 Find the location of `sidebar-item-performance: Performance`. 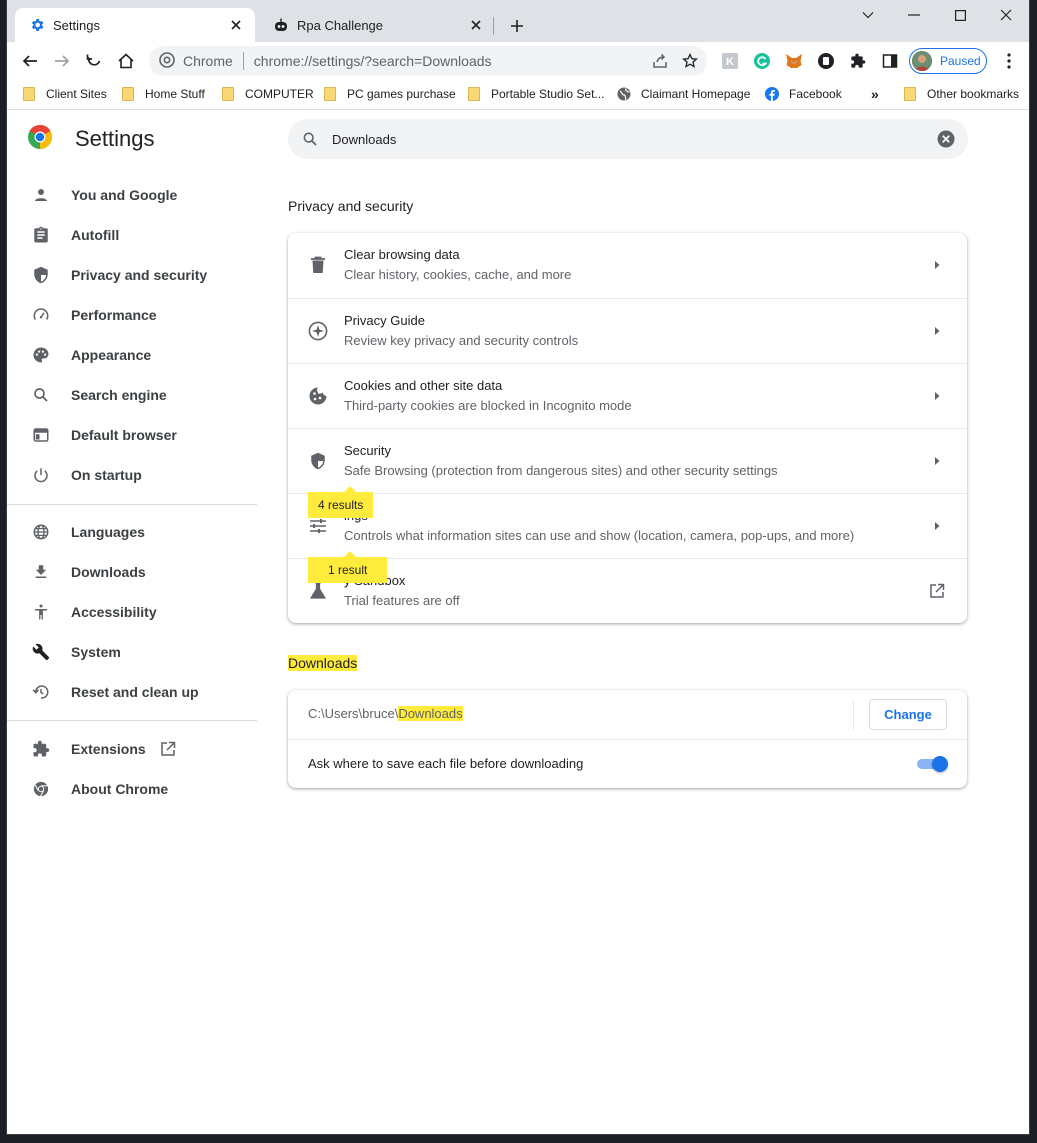

sidebar-item-performance: Performance is located at coordinates (149, 315).